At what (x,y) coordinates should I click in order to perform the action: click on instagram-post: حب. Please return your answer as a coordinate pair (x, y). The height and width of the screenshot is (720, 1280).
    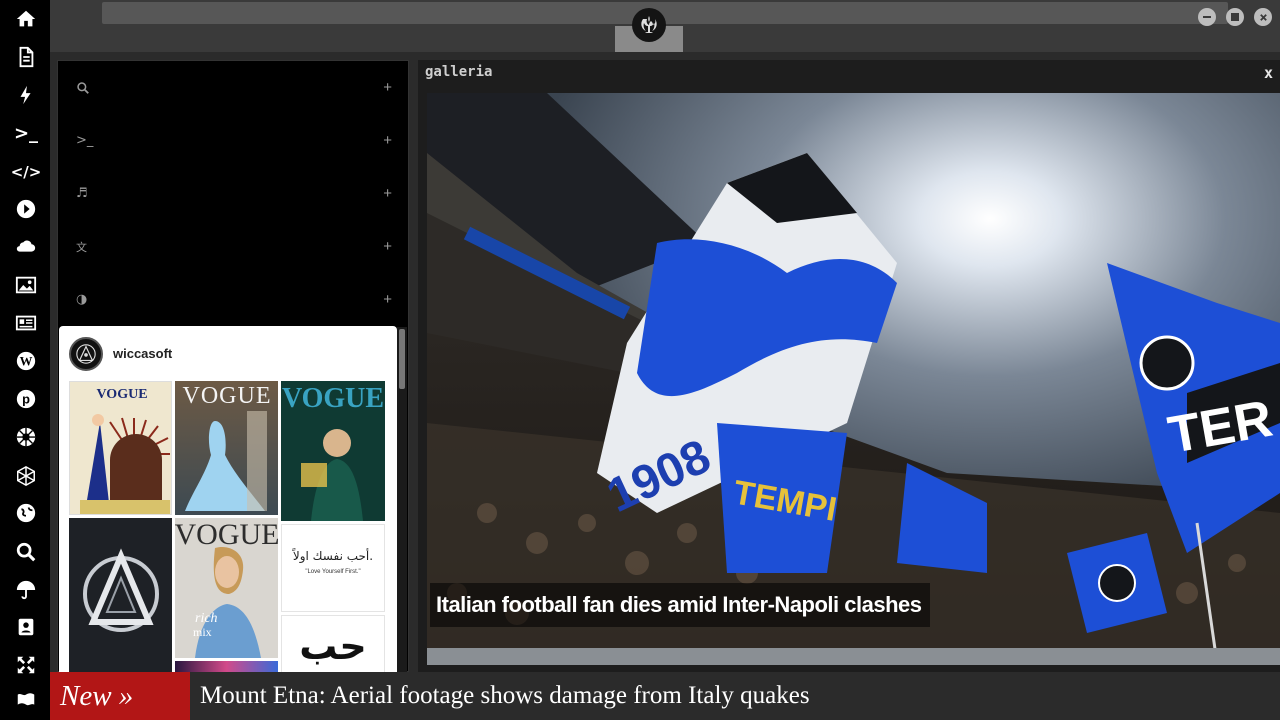
    Looking at the image, I should click on (333, 643).